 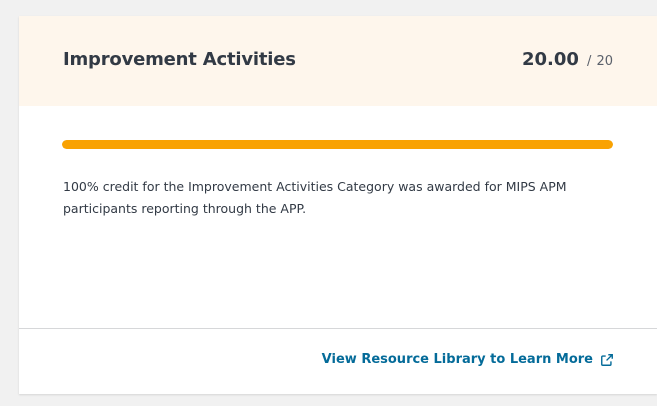 I want to click on score-progress-bar, so click(x=337, y=144).